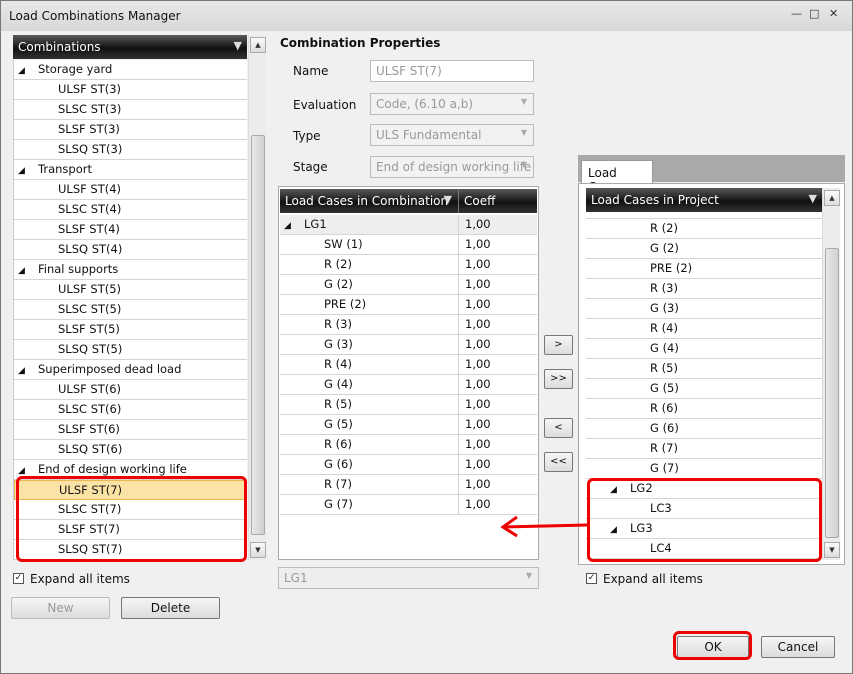 This screenshot has height=674, width=853. Describe the element at coordinates (452, 104) in the screenshot. I see `evaluation-select: Code, (6.10 a,b) ▼` at that location.